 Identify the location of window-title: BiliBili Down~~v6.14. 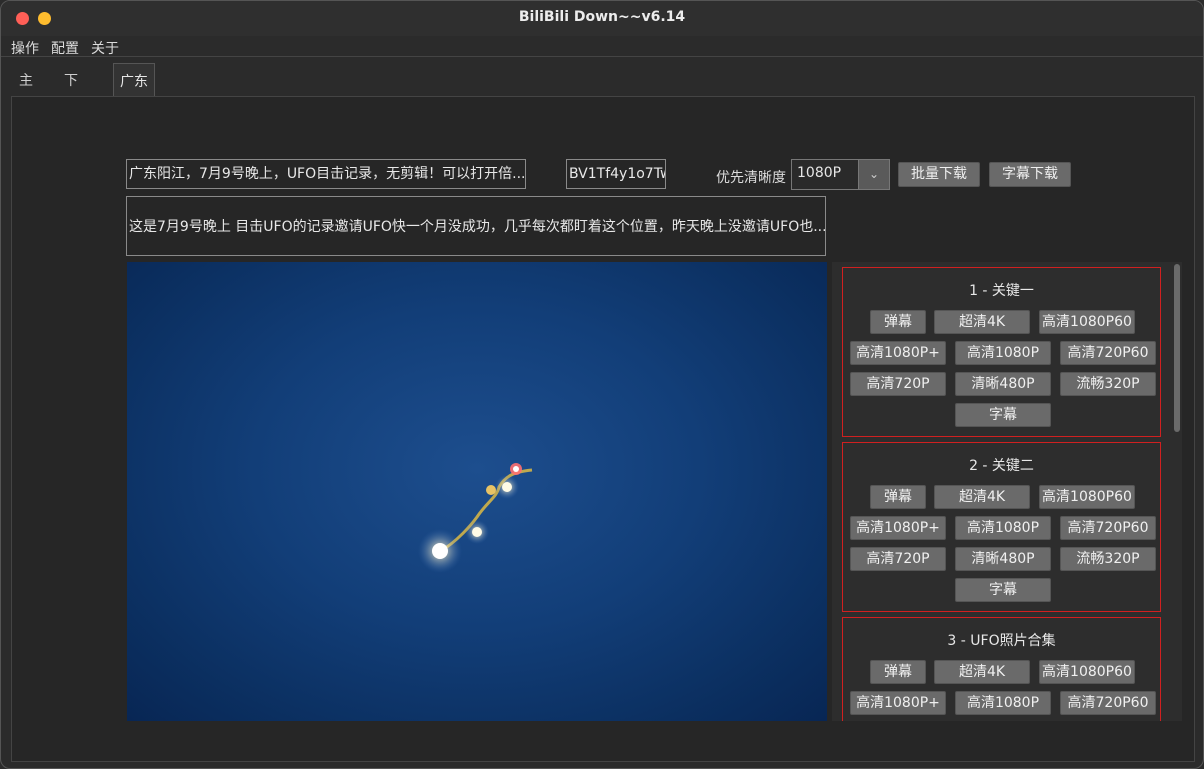
(602, 17).